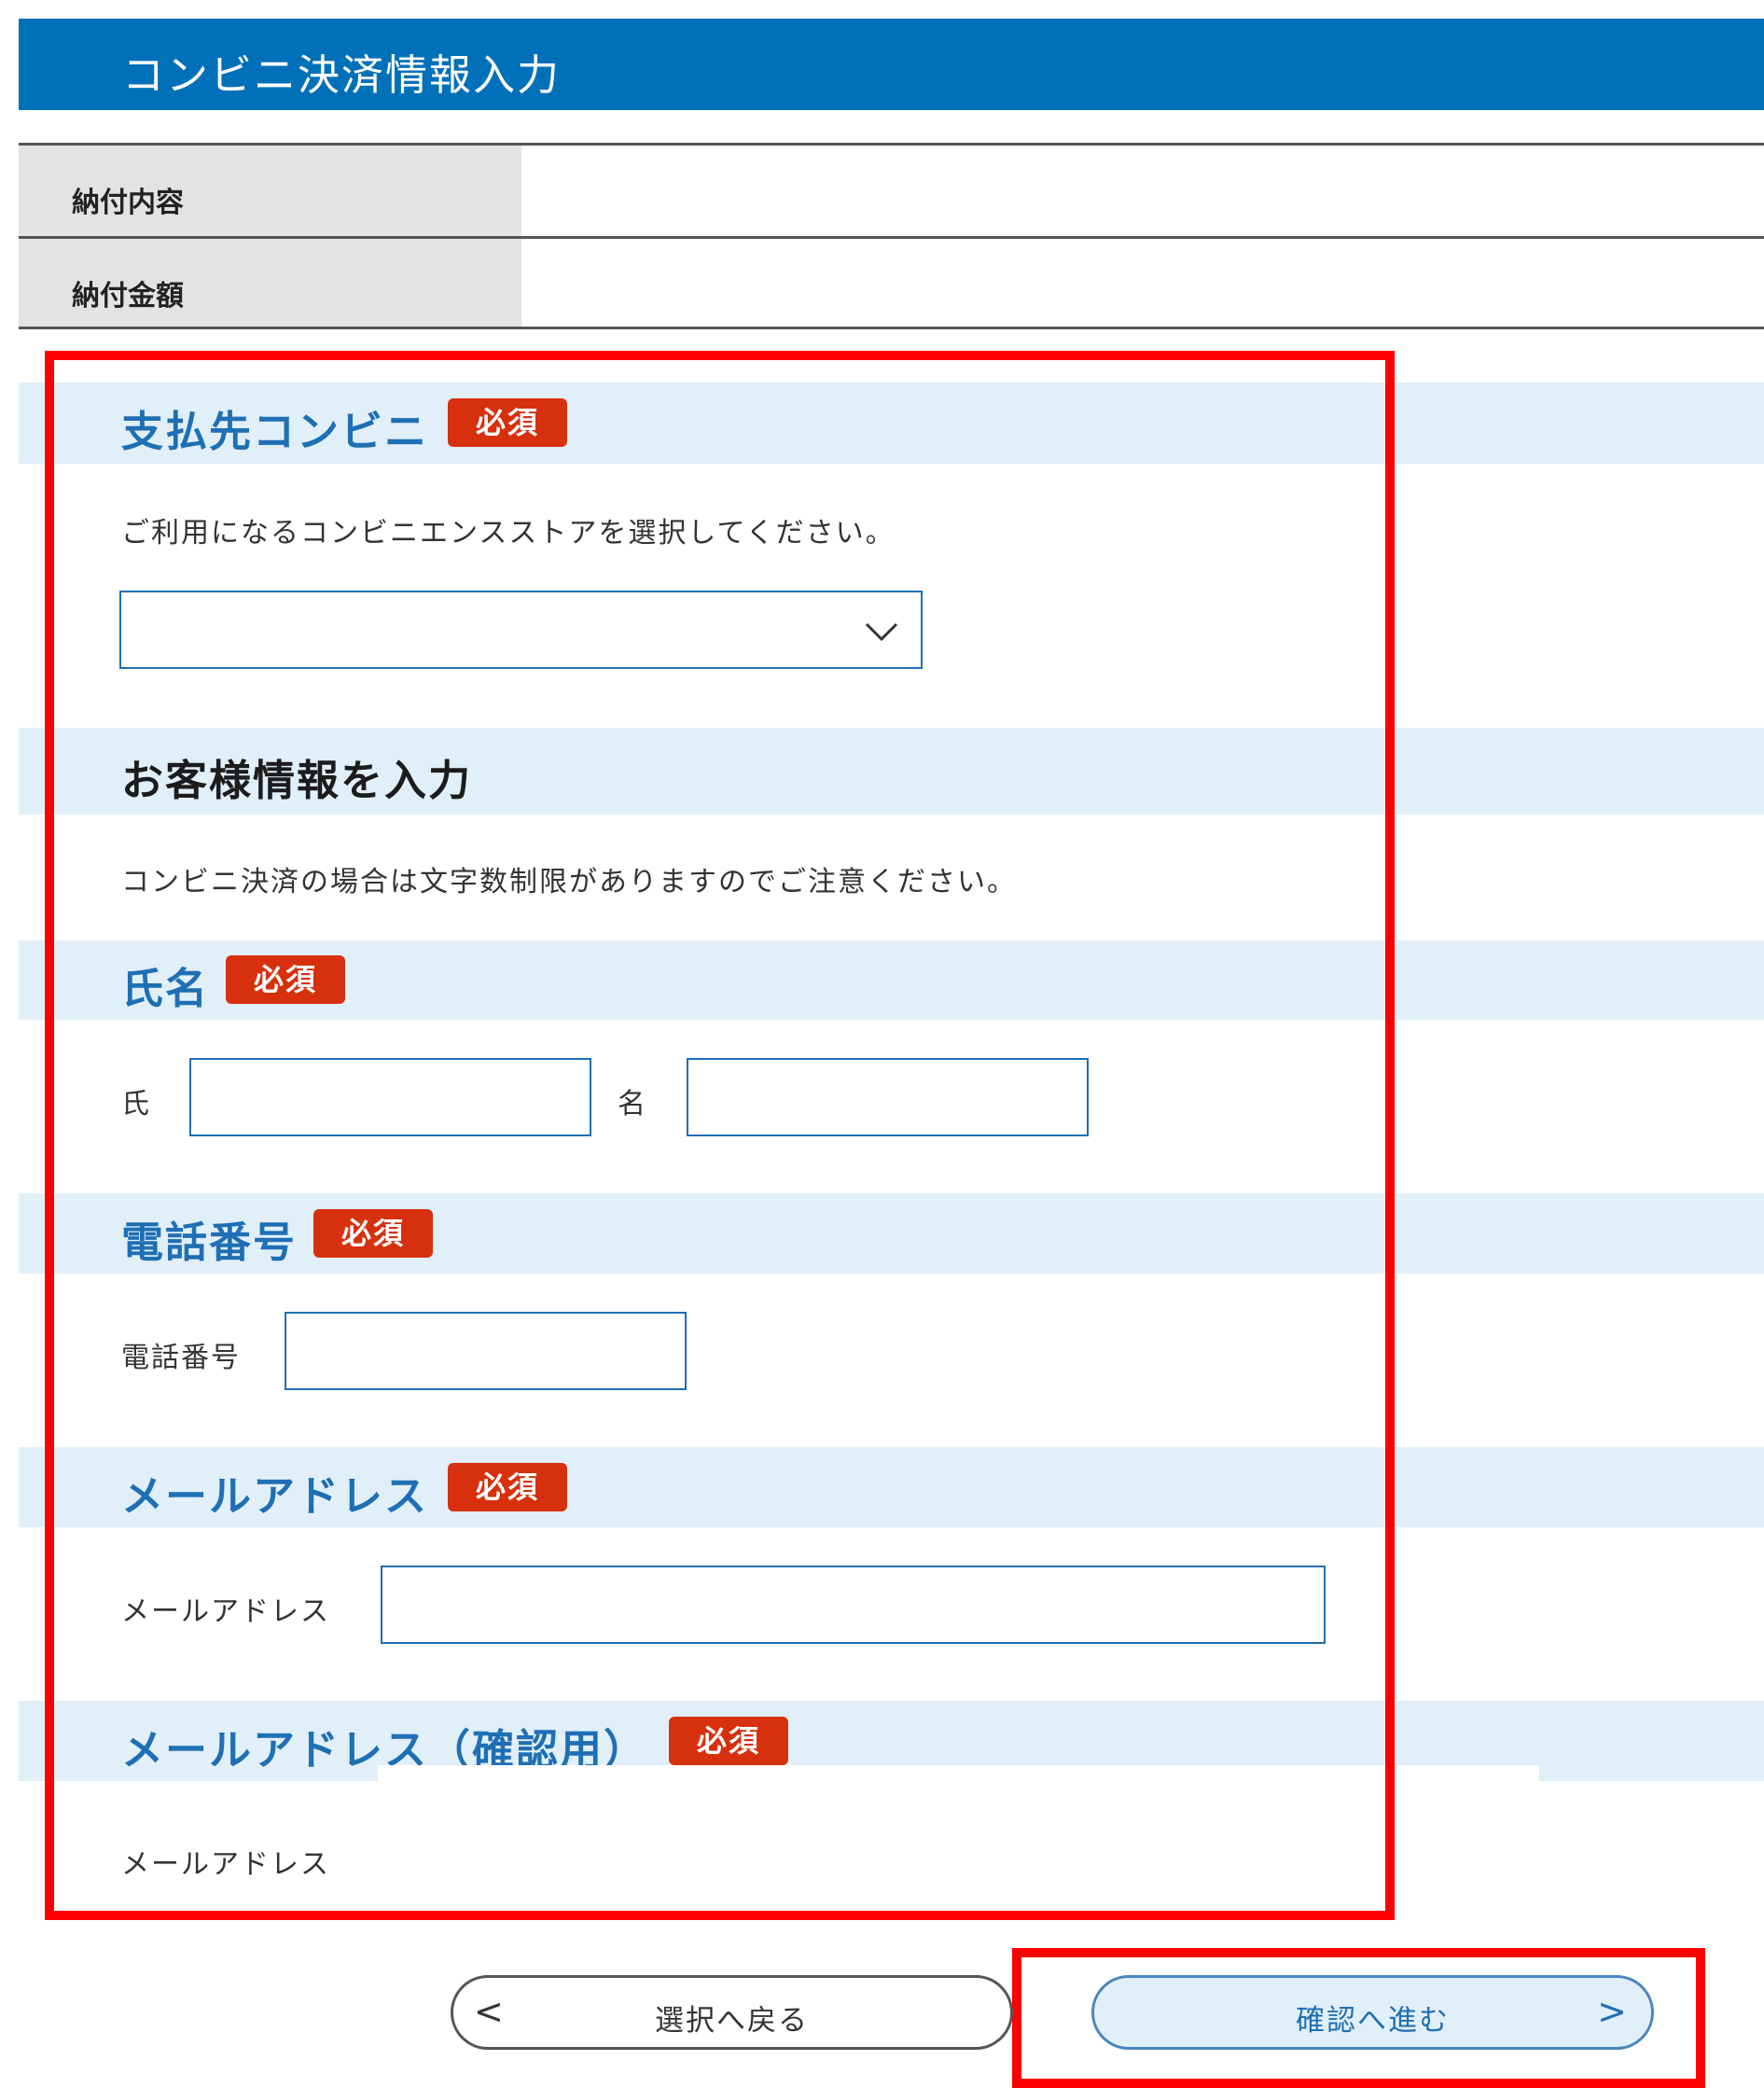 The height and width of the screenshot is (2088, 1764). I want to click on summary-label-content: 納付内容, so click(128, 203).